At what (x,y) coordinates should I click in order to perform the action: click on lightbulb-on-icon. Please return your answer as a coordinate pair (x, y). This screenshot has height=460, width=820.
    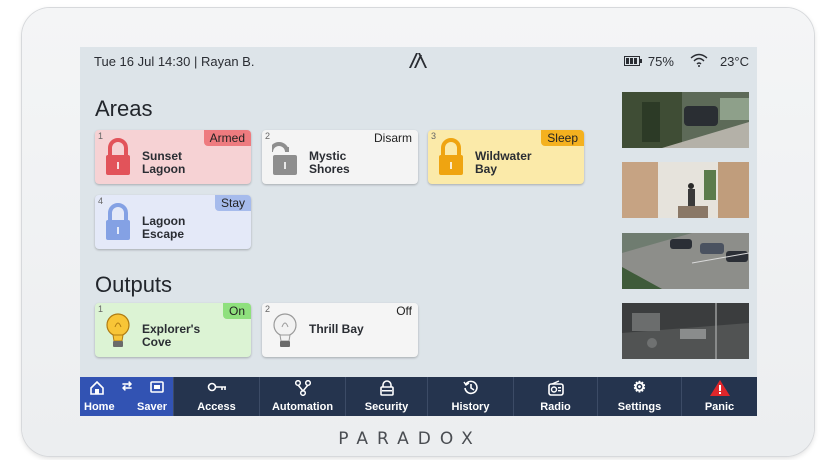
    Looking at the image, I should click on (118, 333).